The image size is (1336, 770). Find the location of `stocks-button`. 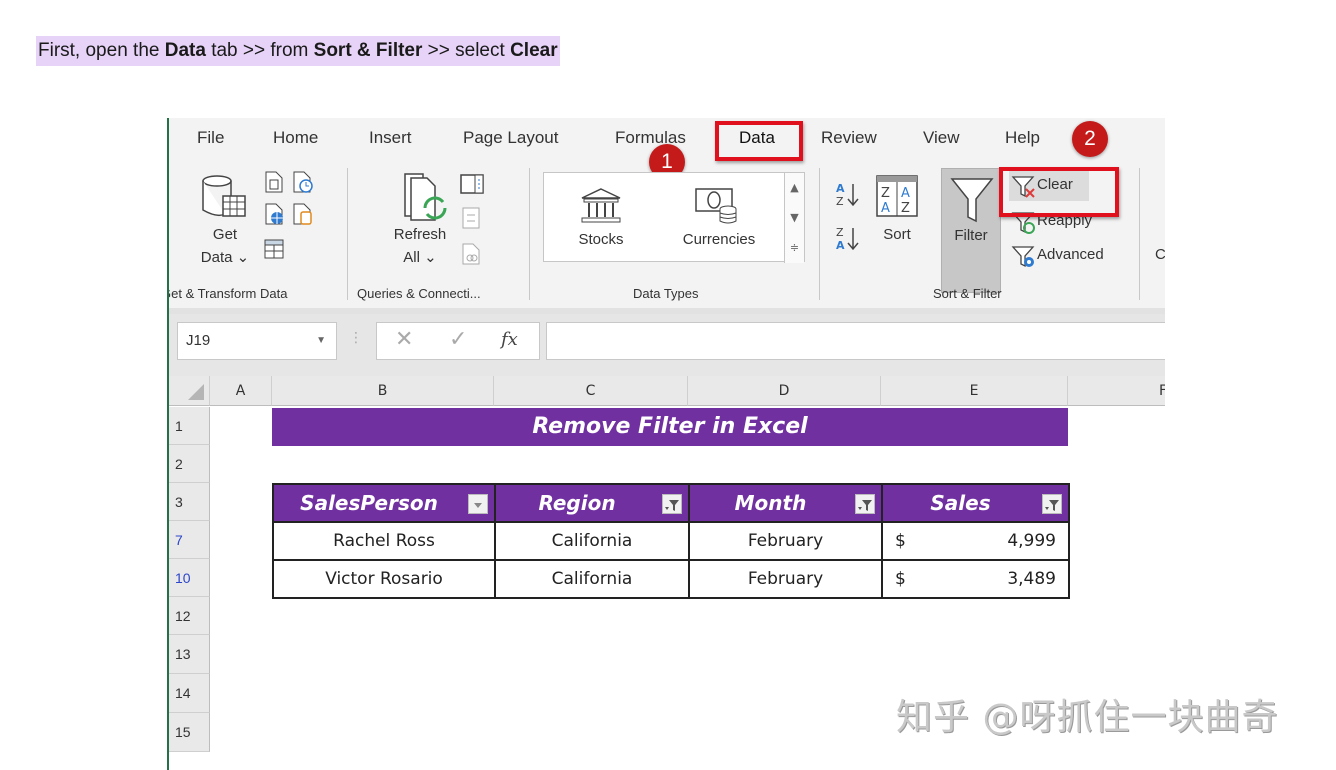

stocks-button is located at coordinates (601, 207).